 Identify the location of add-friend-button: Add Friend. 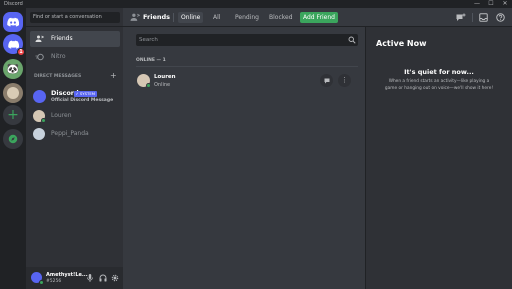
(319, 17).